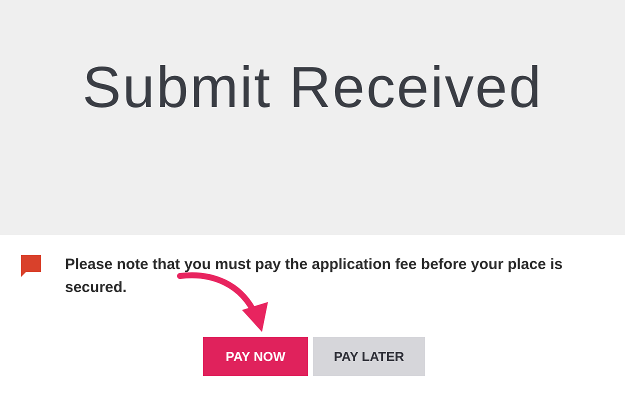 This screenshot has height=412, width=625. What do you see at coordinates (31, 266) in the screenshot?
I see `flag-icon` at bounding box center [31, 266].